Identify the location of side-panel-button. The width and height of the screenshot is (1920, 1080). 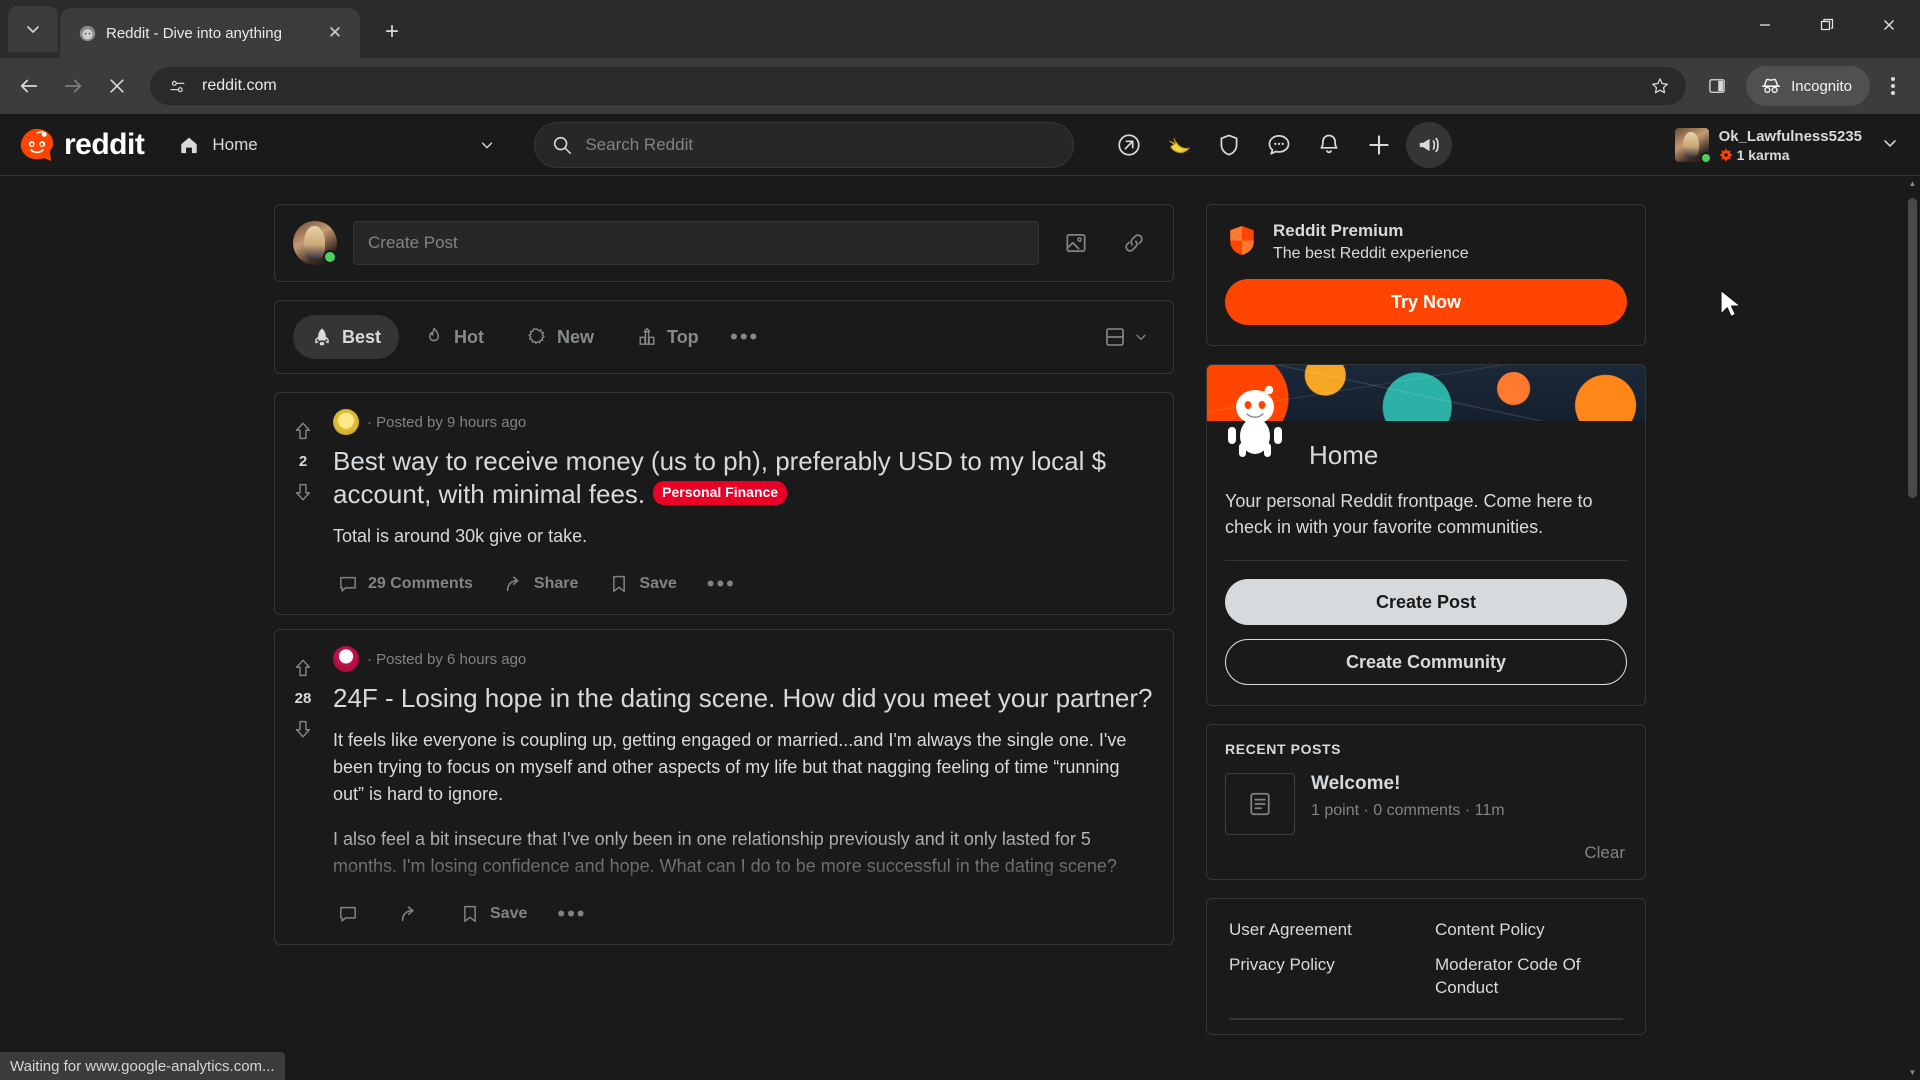
(1717, 86).